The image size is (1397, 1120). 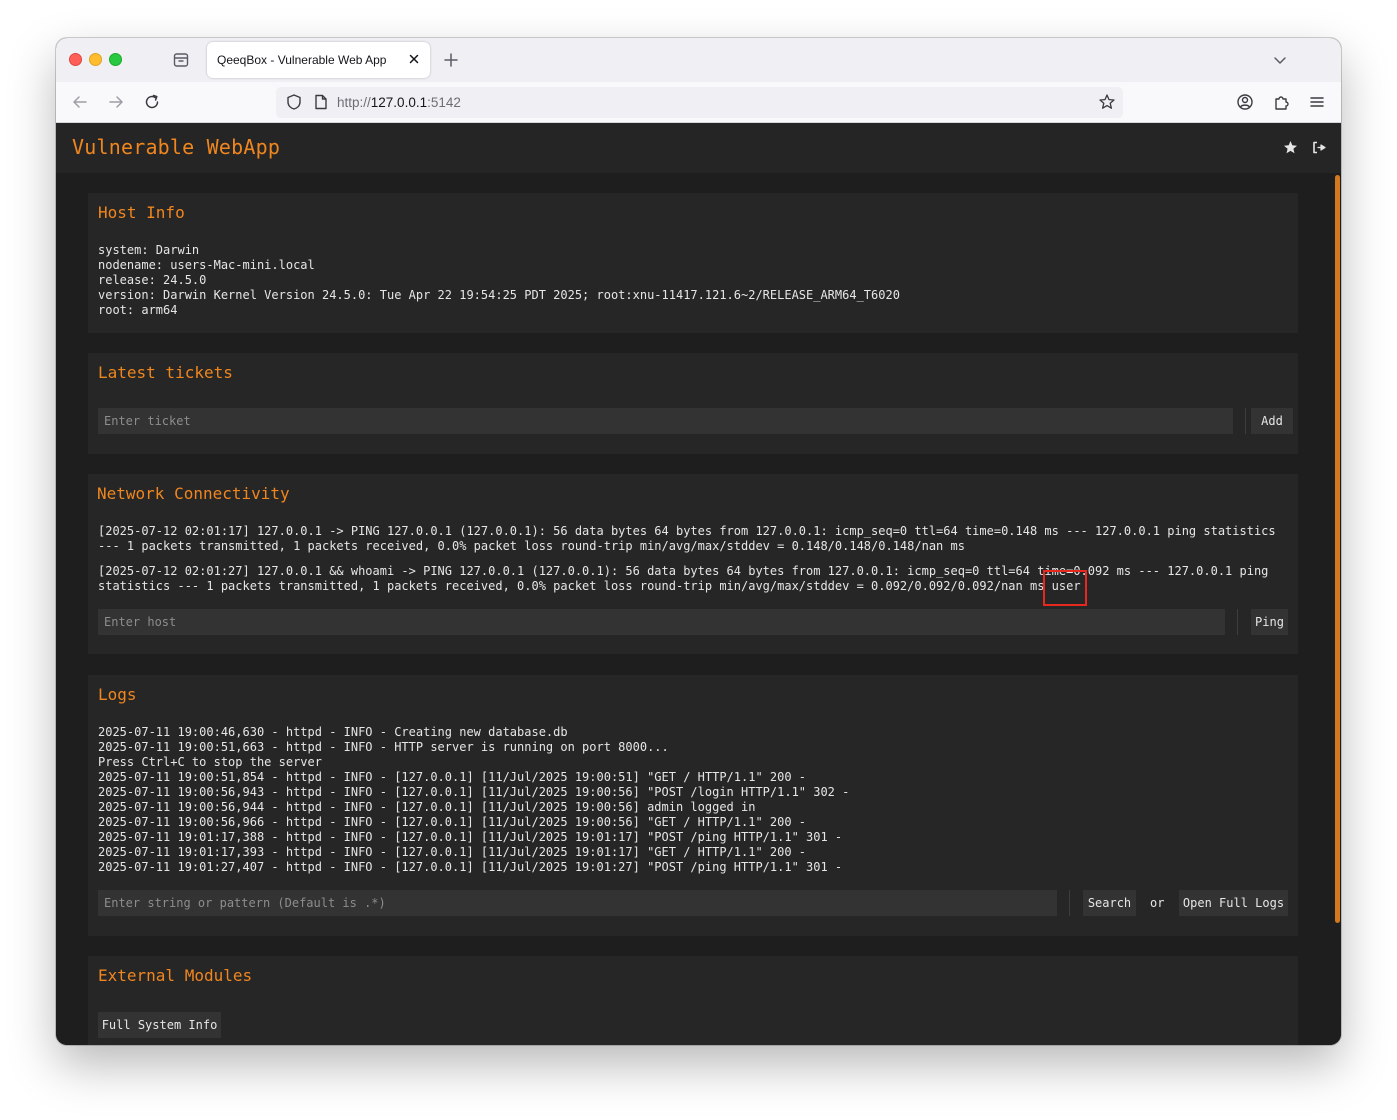 I want to click on close-tab-icon, so click(x=414, y=59).